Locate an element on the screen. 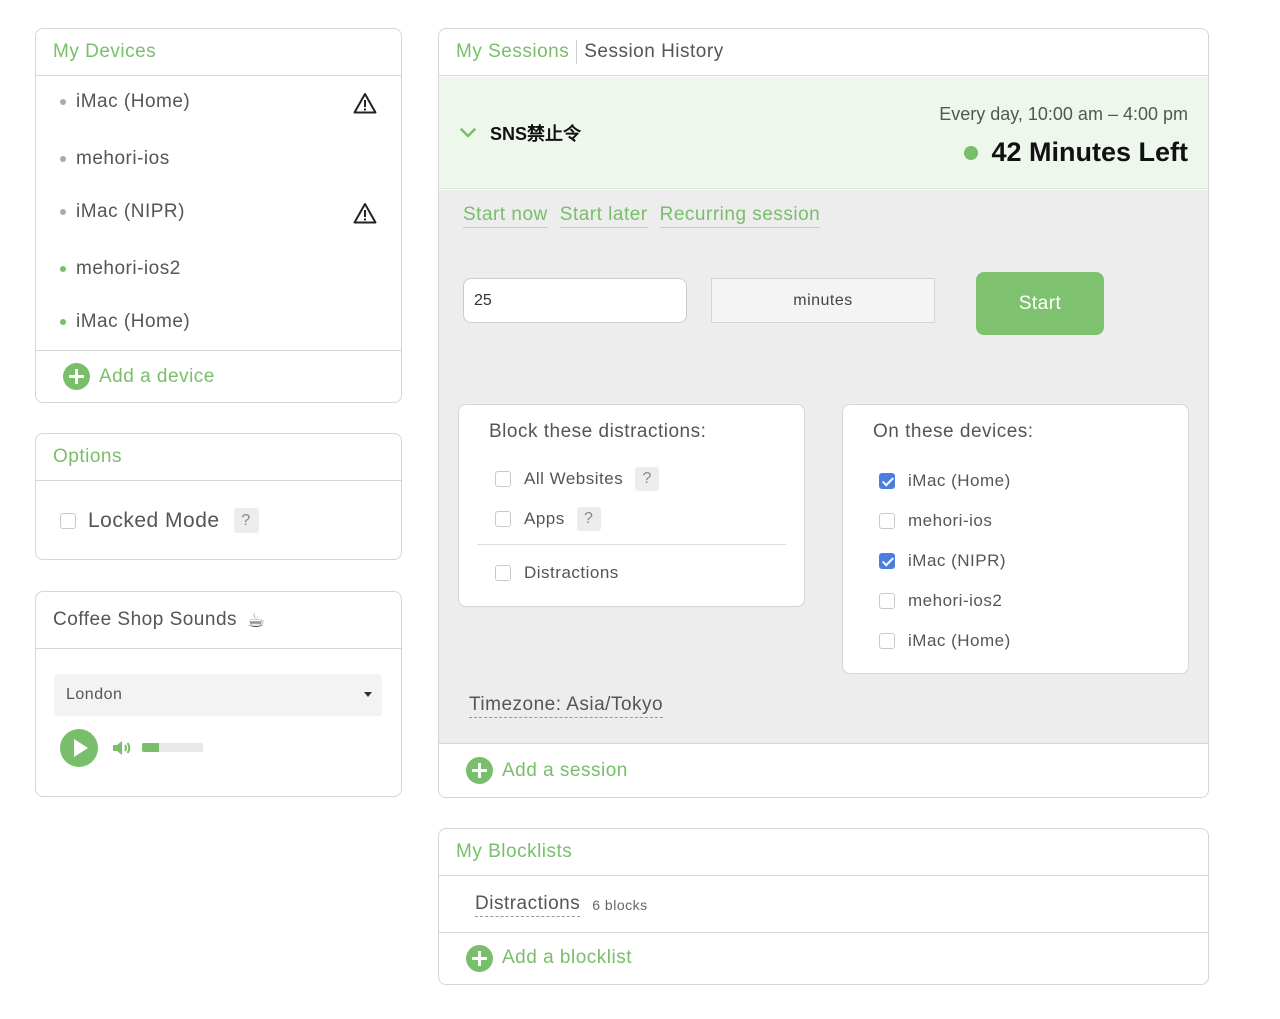 This screenshot has height=1019, width=1280. block-item-apps: Apps ? is located at coordinates (548, 519).